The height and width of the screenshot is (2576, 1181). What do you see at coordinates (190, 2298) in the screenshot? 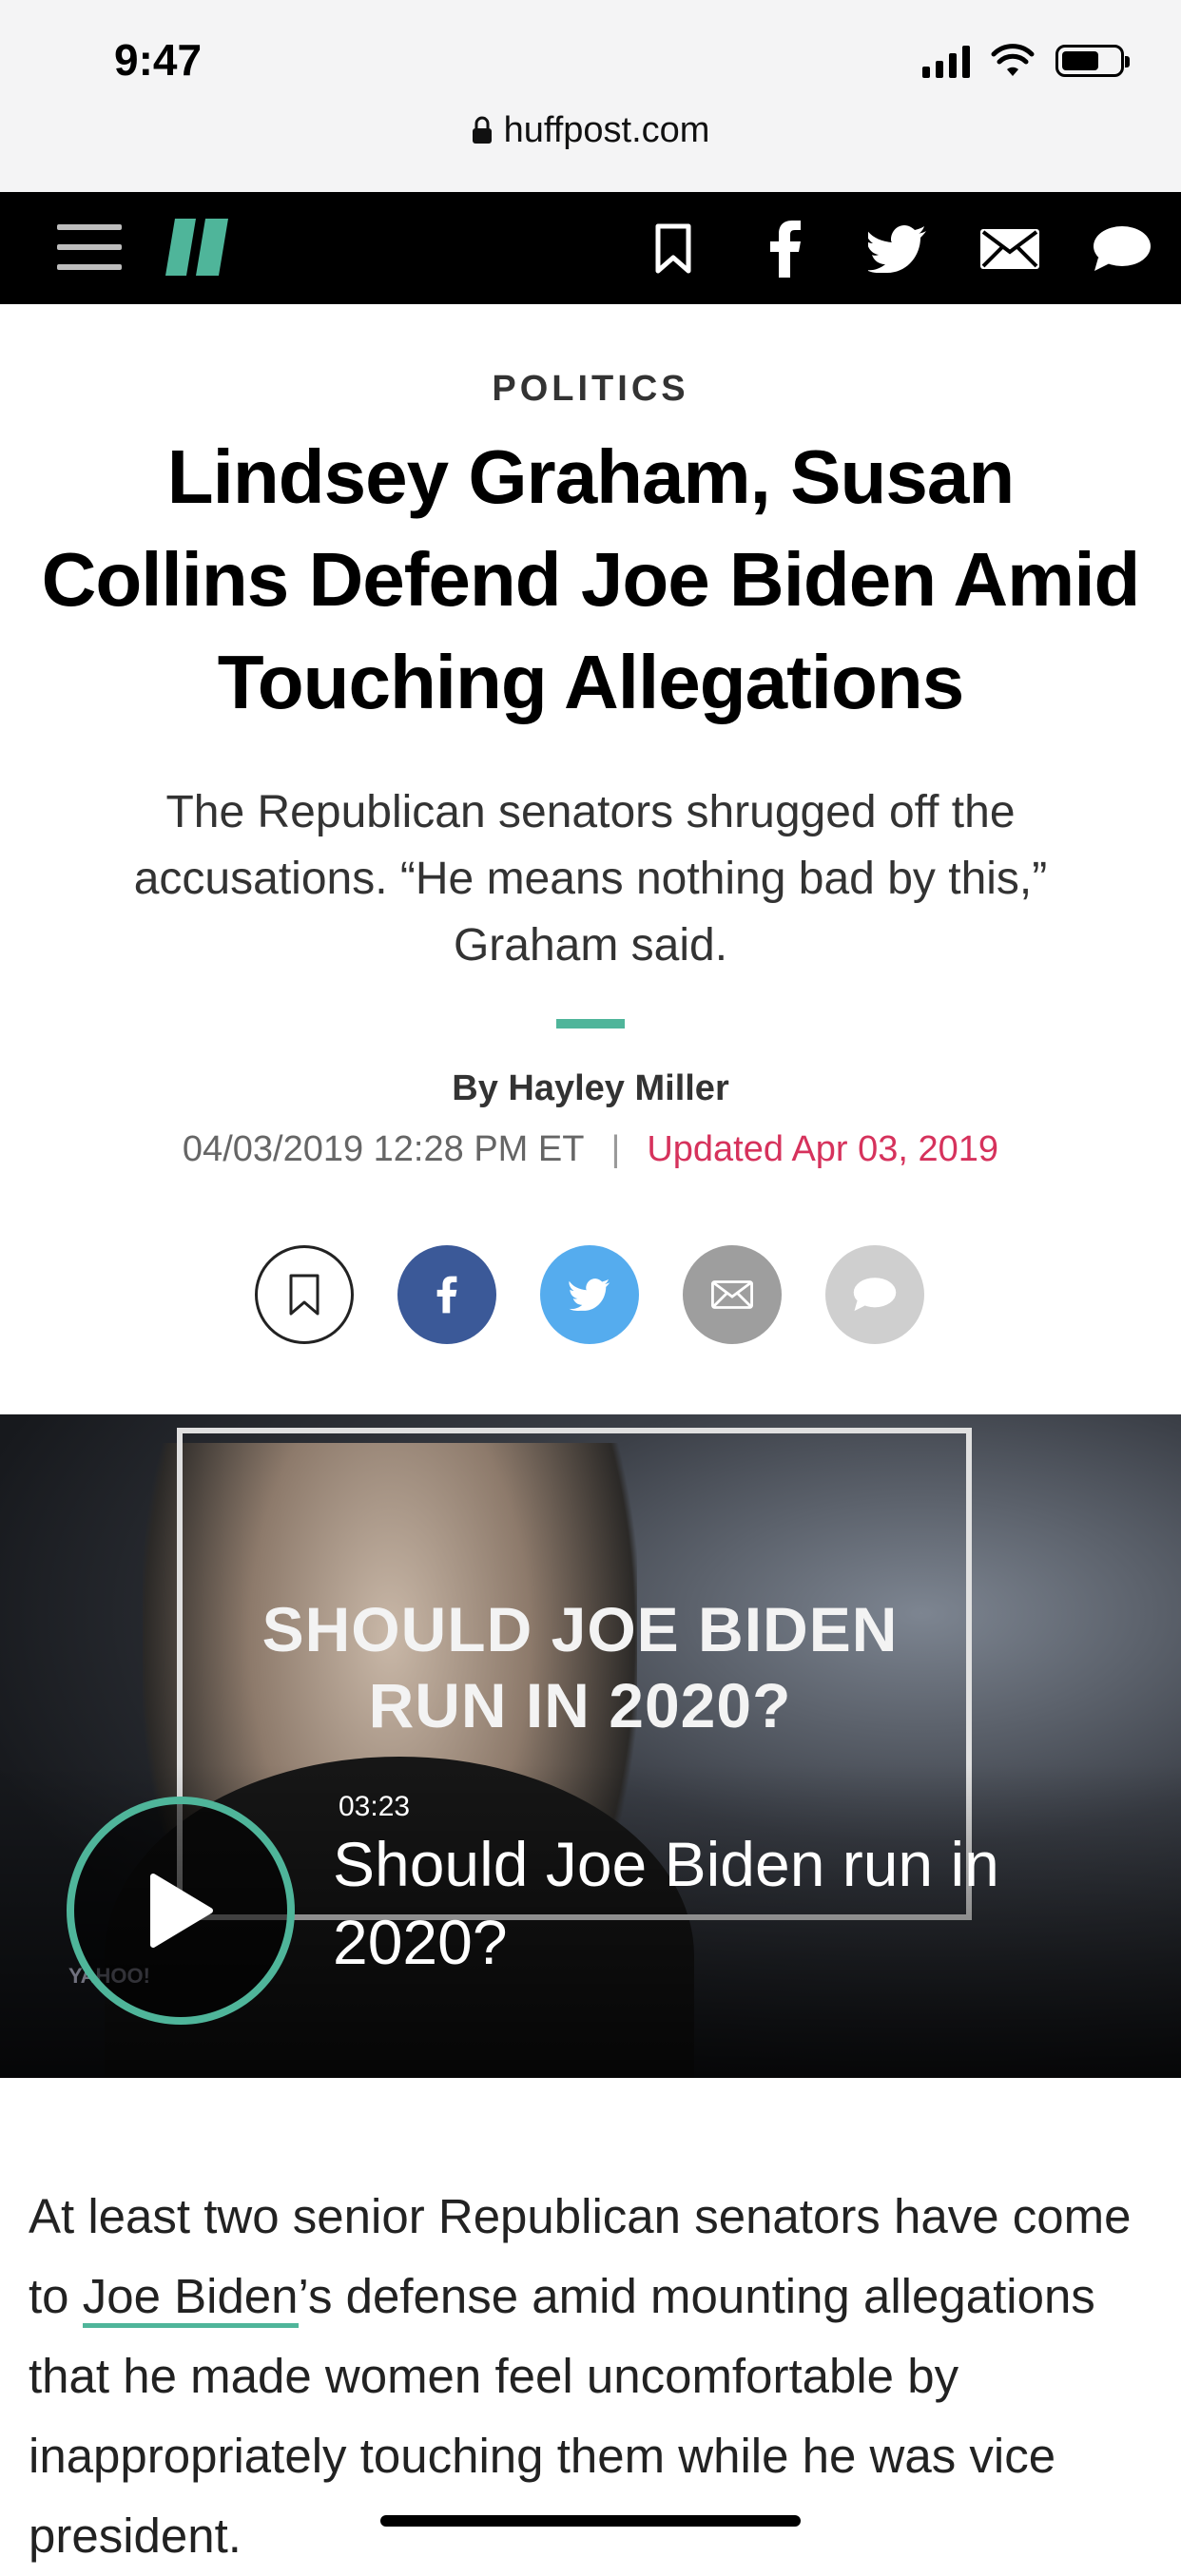
I see `joe-biden-link: Joe Biden` at bounding box center [190, 2298].